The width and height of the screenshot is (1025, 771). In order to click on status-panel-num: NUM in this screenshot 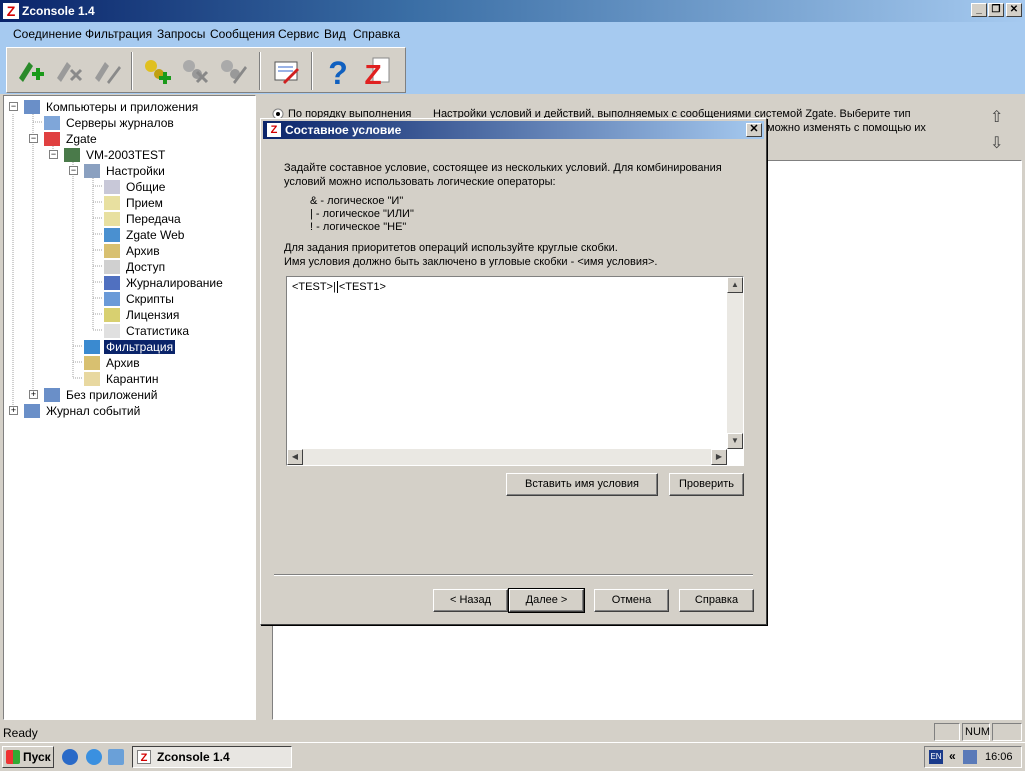, I will do `click(976, 732)`.